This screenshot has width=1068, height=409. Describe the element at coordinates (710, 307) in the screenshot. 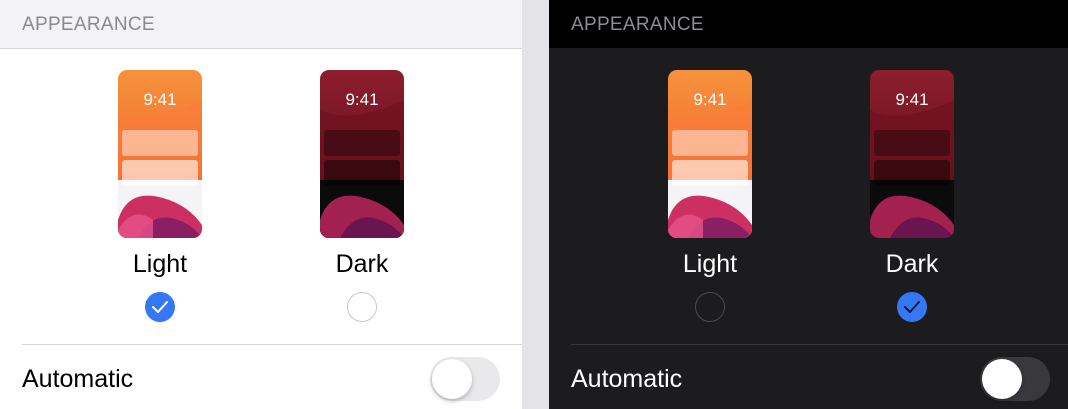

I see `light-mode-radio` at that location.